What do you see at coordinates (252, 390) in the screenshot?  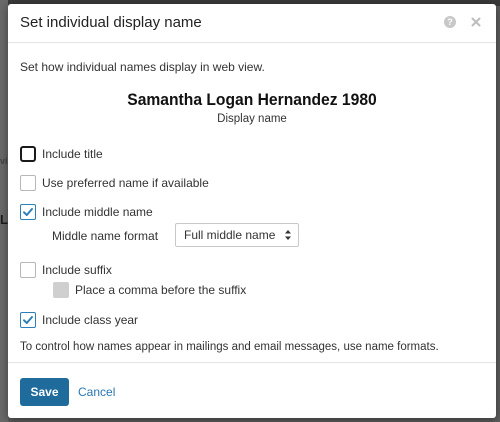 I see `dialog-footer: Save Cancel` at bounding box center [252, 390].